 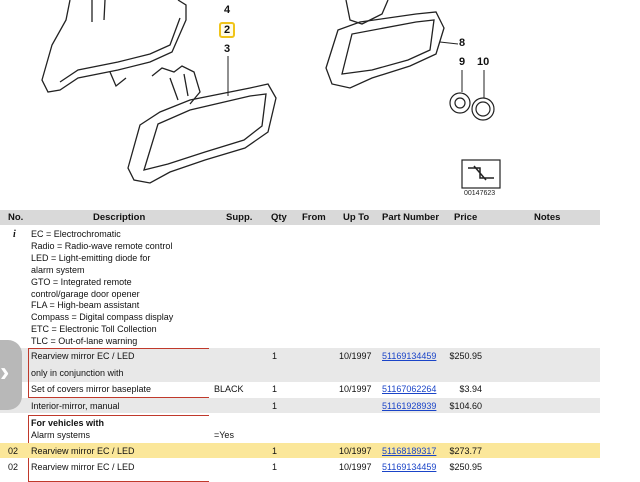 I want to click on note-line: ETC = Electronic Toll Collection, so click(x=94, y=329).